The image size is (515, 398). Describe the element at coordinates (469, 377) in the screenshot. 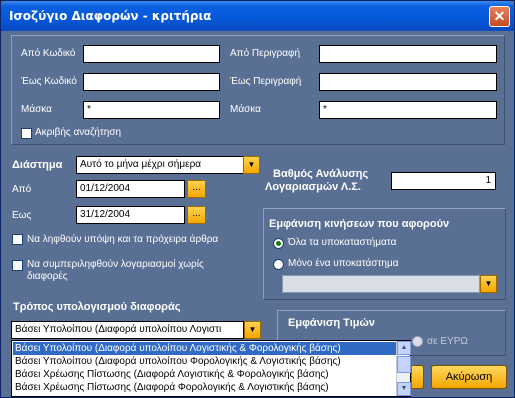

I see `cancel-button: Ακύρωση` at that location.